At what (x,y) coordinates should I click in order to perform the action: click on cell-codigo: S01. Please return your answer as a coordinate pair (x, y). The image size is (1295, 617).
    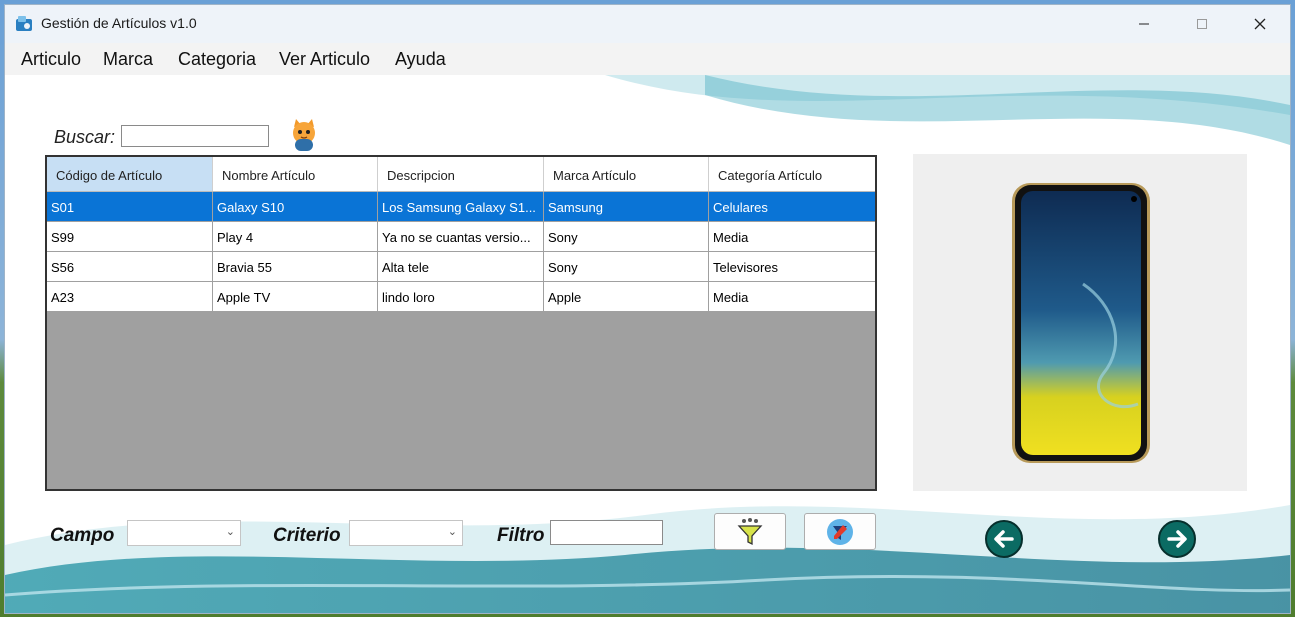
    Looking at the image, I should click on (130, 206).